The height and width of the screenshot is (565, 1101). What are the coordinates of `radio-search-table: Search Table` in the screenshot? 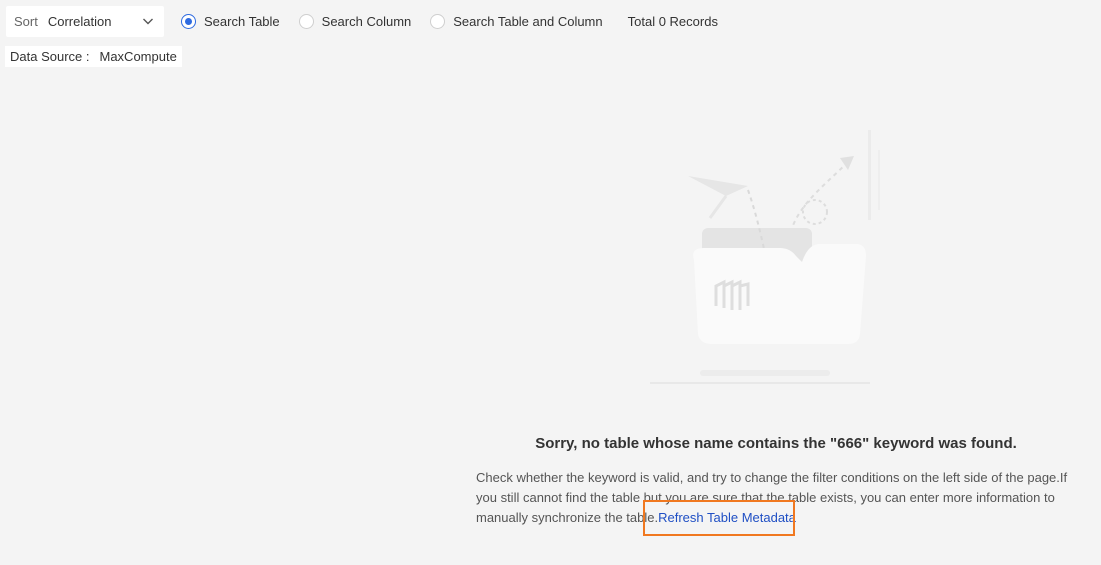 It's located at (230, 21).